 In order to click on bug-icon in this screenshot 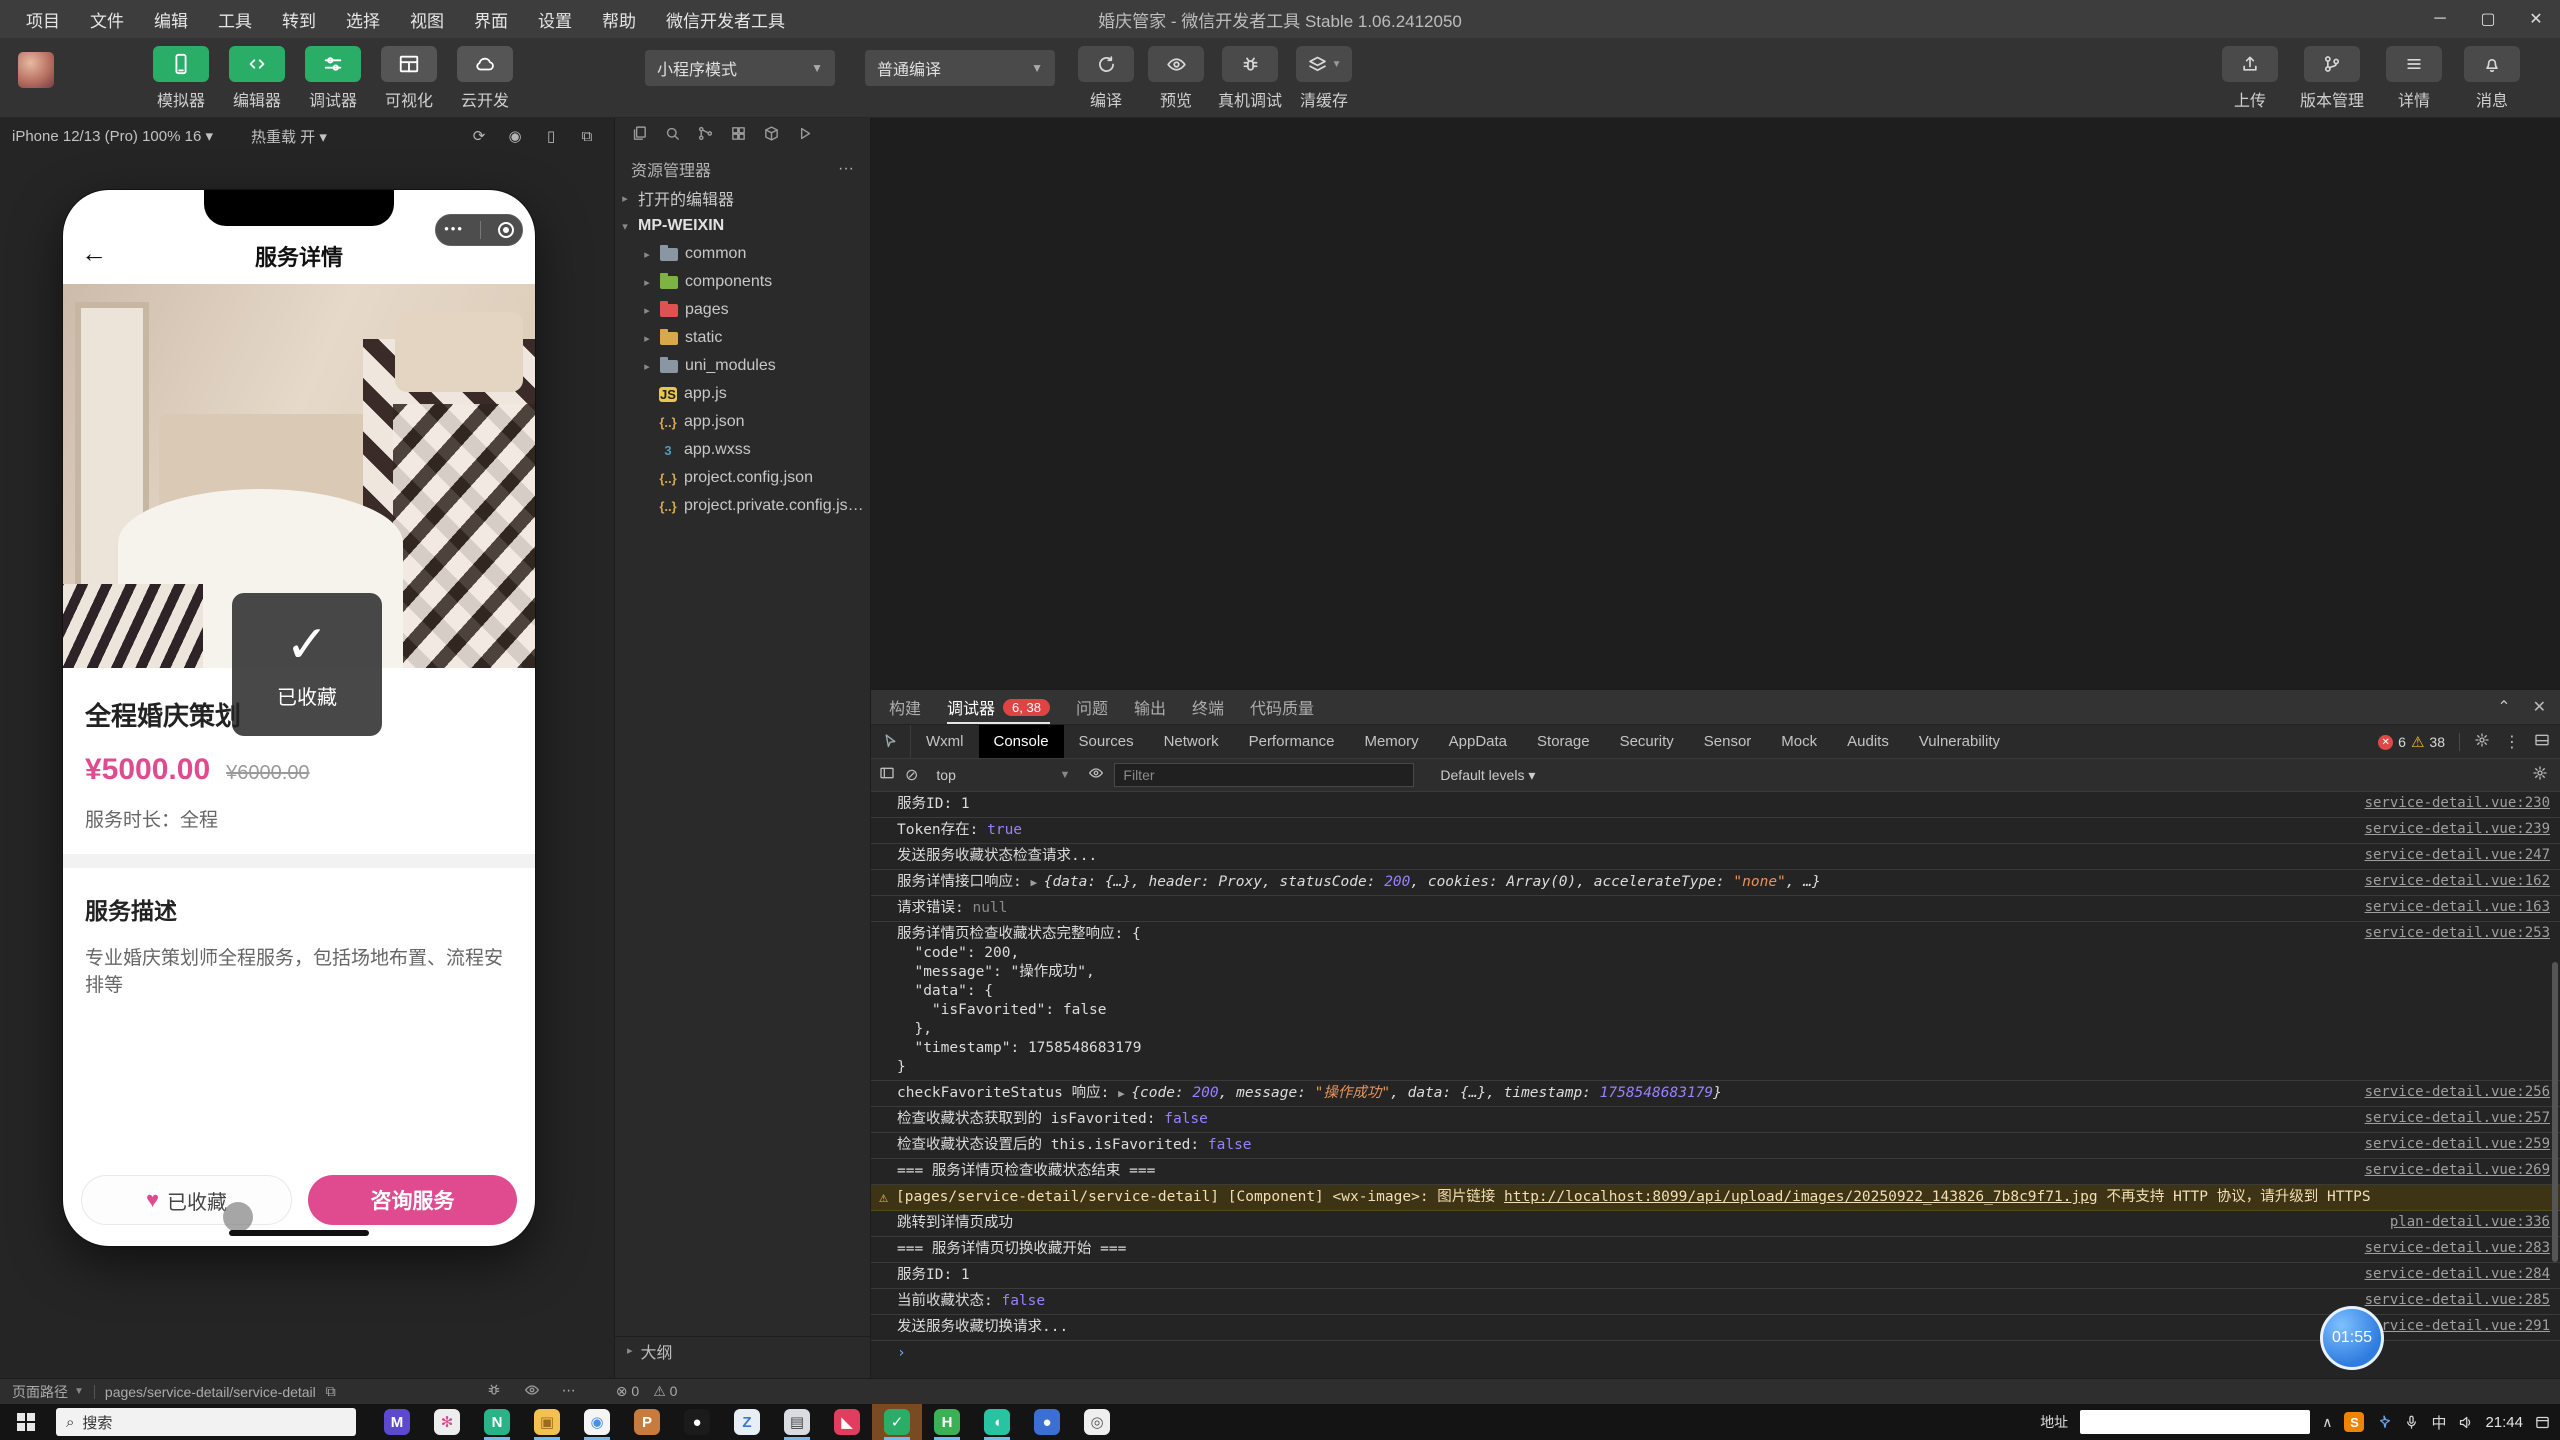, I will do `click(494, 1391)`.